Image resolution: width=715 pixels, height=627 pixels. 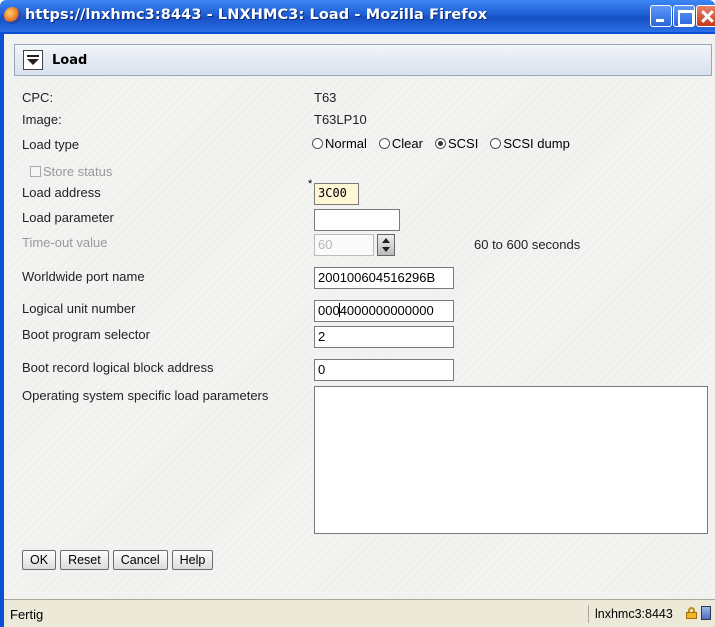 I want to click on close-button, so click(x=705, y=16).